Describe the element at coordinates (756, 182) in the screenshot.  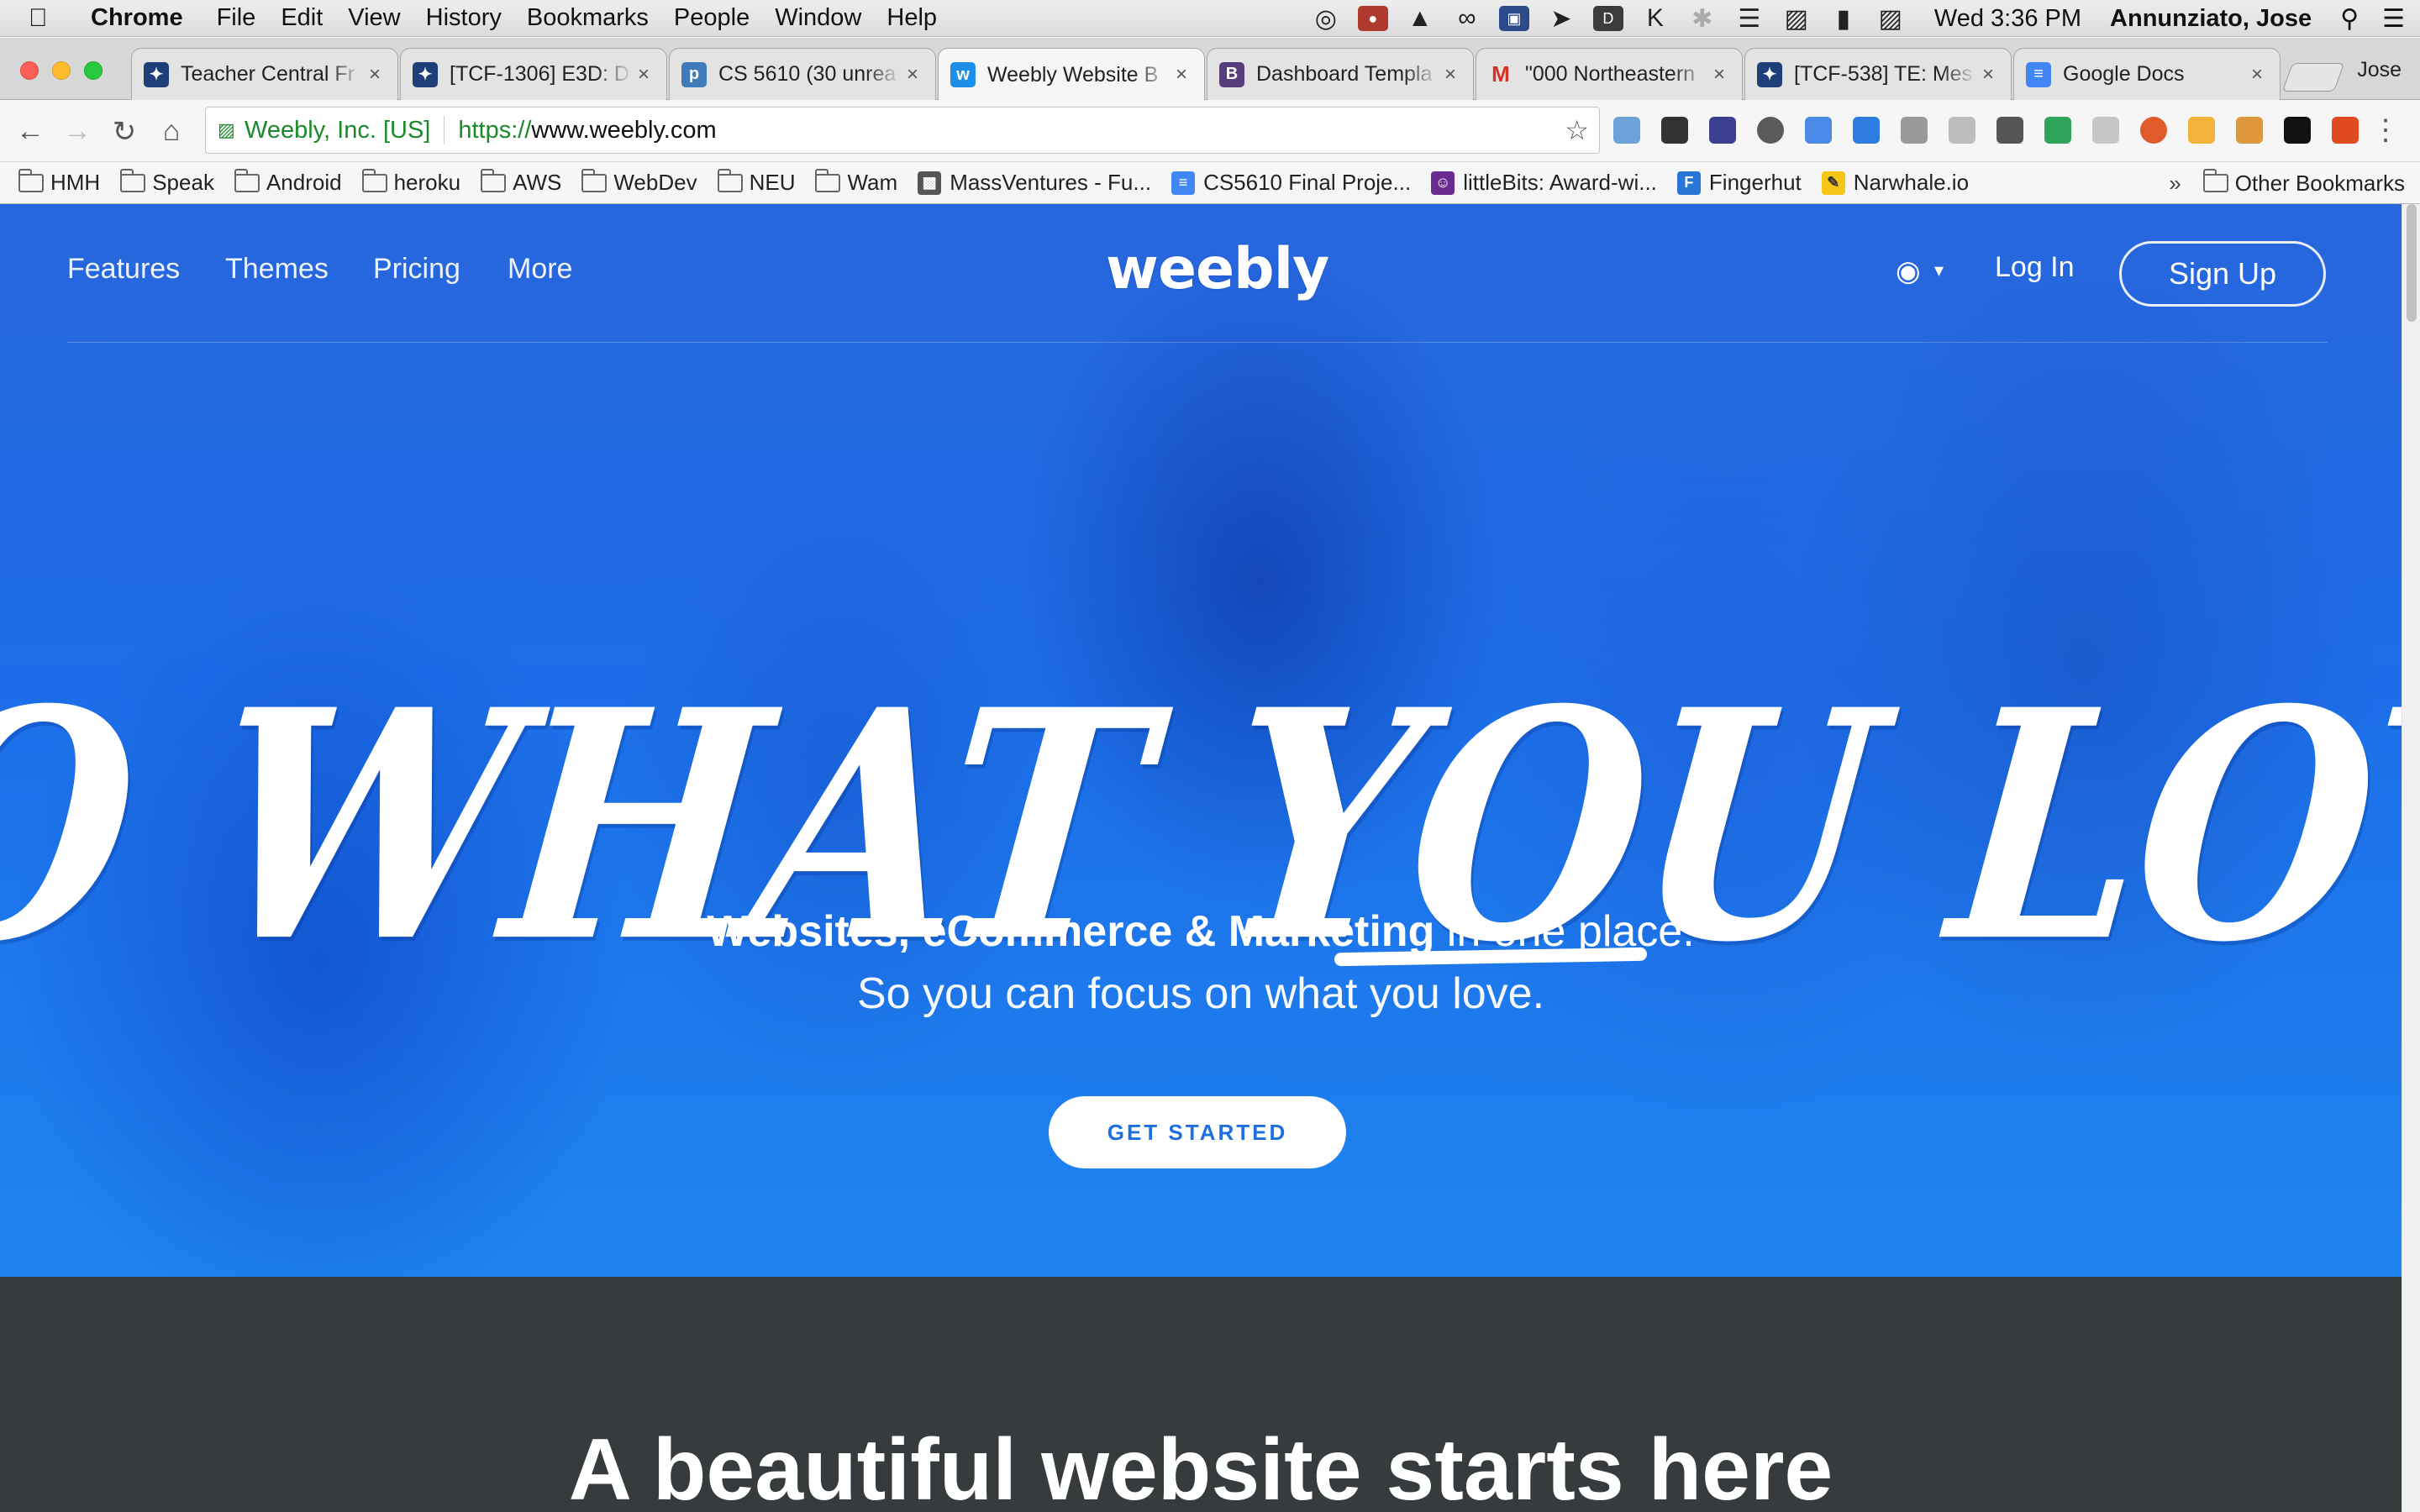
I see `bookmark-folder-neu: NEU` at that location.